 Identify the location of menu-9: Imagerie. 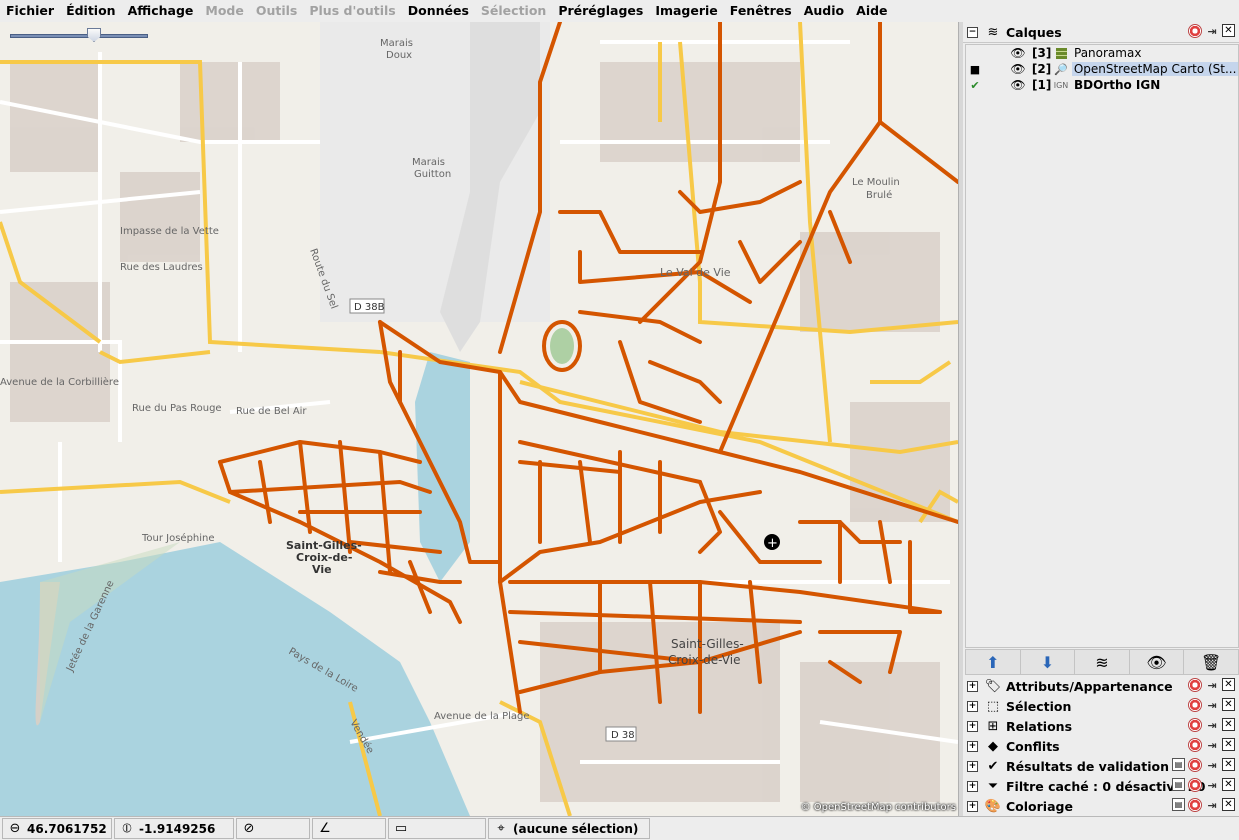
(686, 11).